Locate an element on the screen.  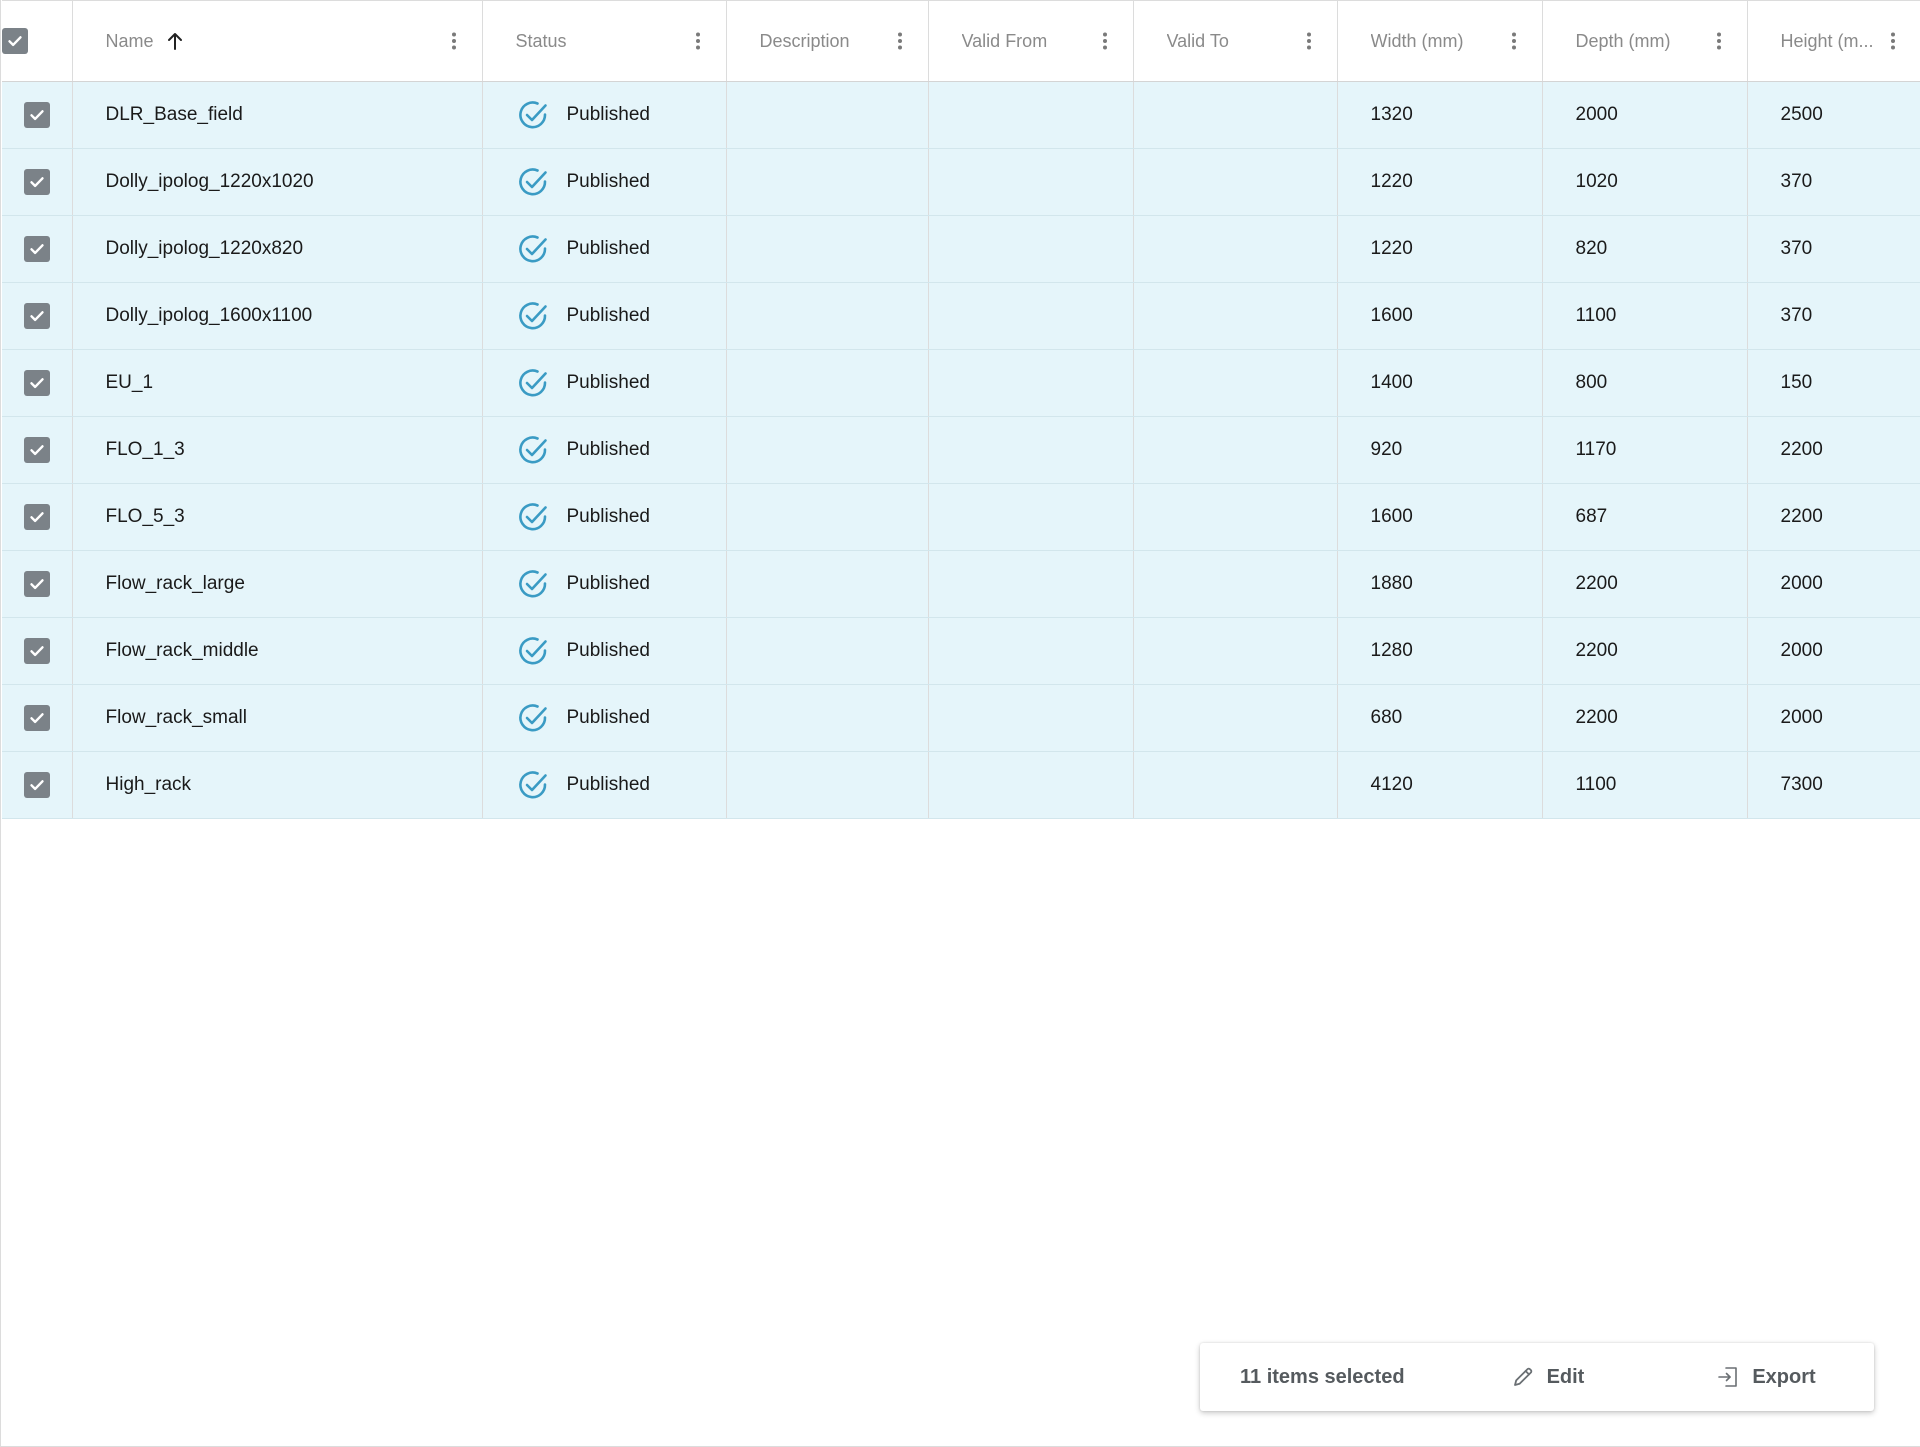
width-cell: 4120 is located at coordinates (1440, 785).